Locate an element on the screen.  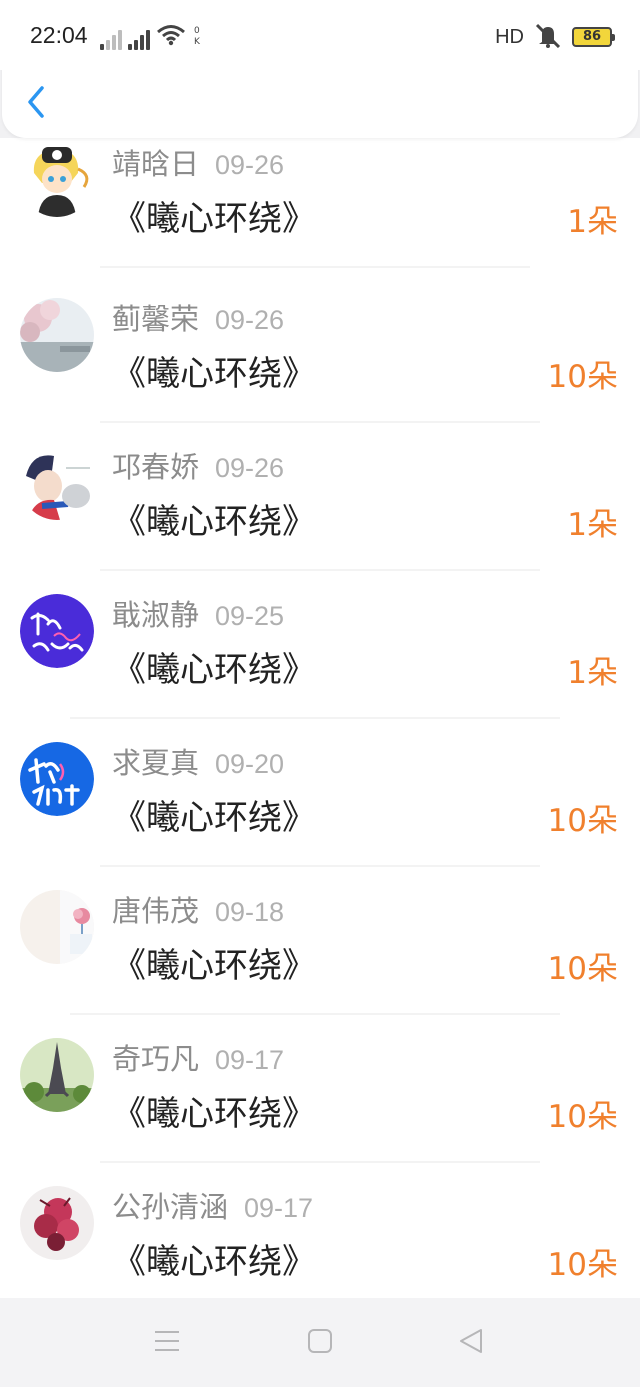
list-item: 靖晗日 09-26 《曦心环绕》 1朵 is located at coordinates (320, 217).